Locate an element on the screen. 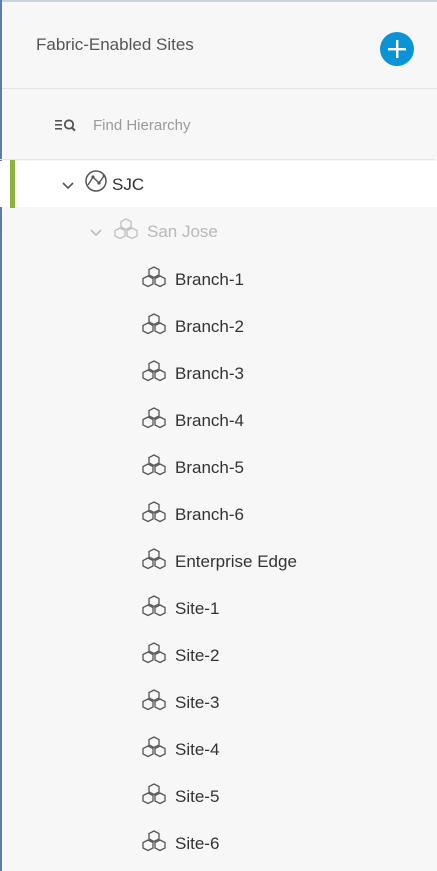  selection-indicator is located at coordinates (12, 184).